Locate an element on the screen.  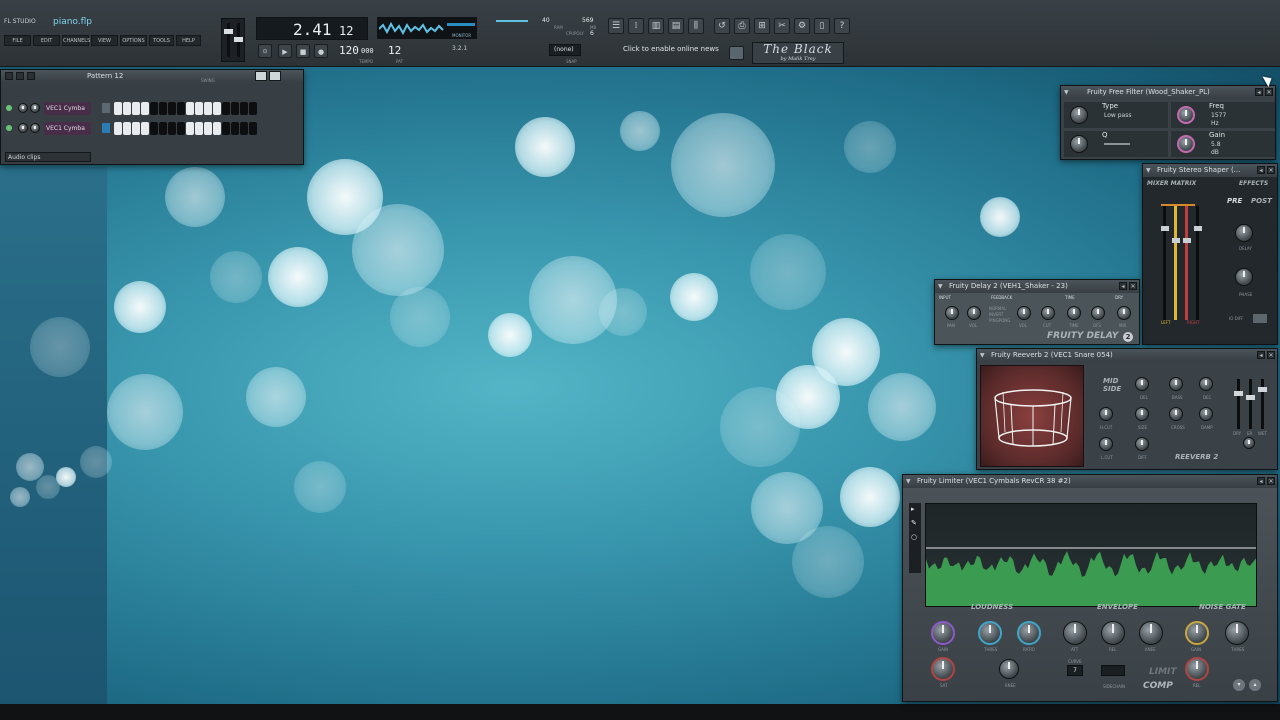
filter-freq-knob is located at coordinates (1186, 115).